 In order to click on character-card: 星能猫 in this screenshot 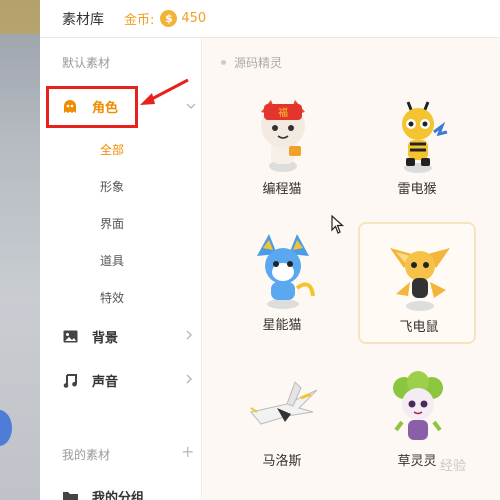, I will do `click(282, 283)`.